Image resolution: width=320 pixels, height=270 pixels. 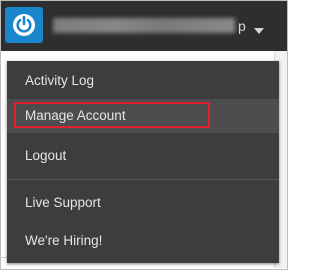 I want to click on account-name-suffix: p, so click(x=242, y=26).